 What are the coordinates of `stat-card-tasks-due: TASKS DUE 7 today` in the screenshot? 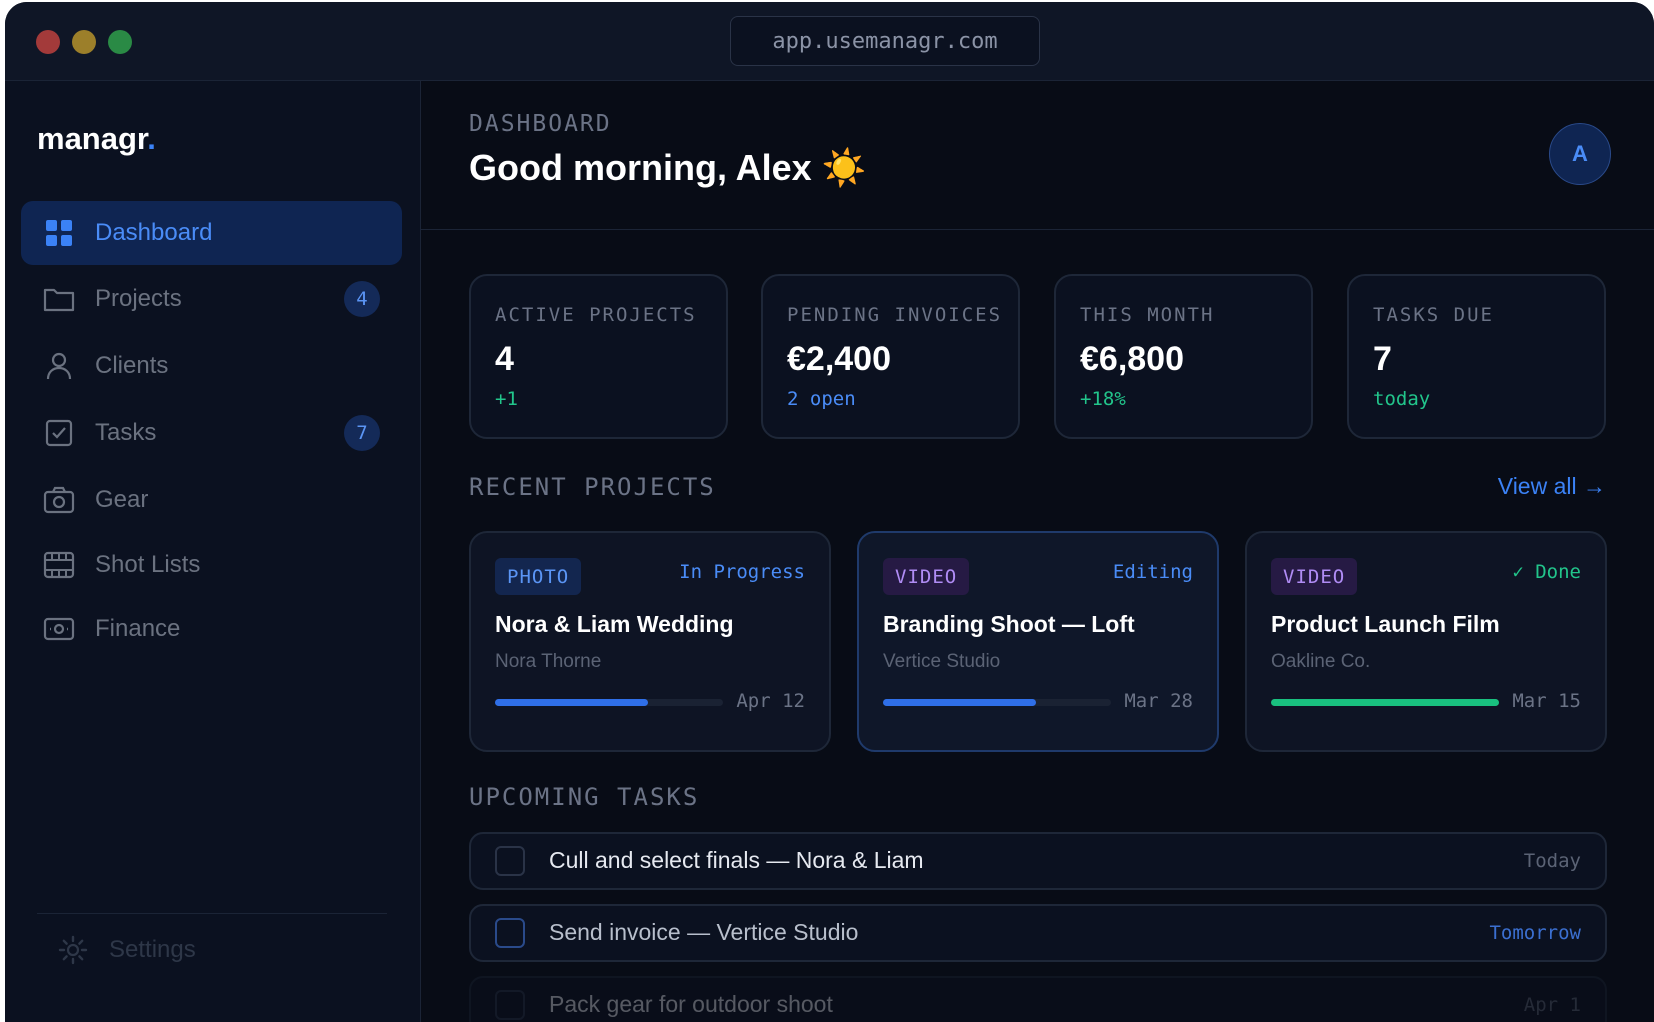 It's located at (1476, 356).